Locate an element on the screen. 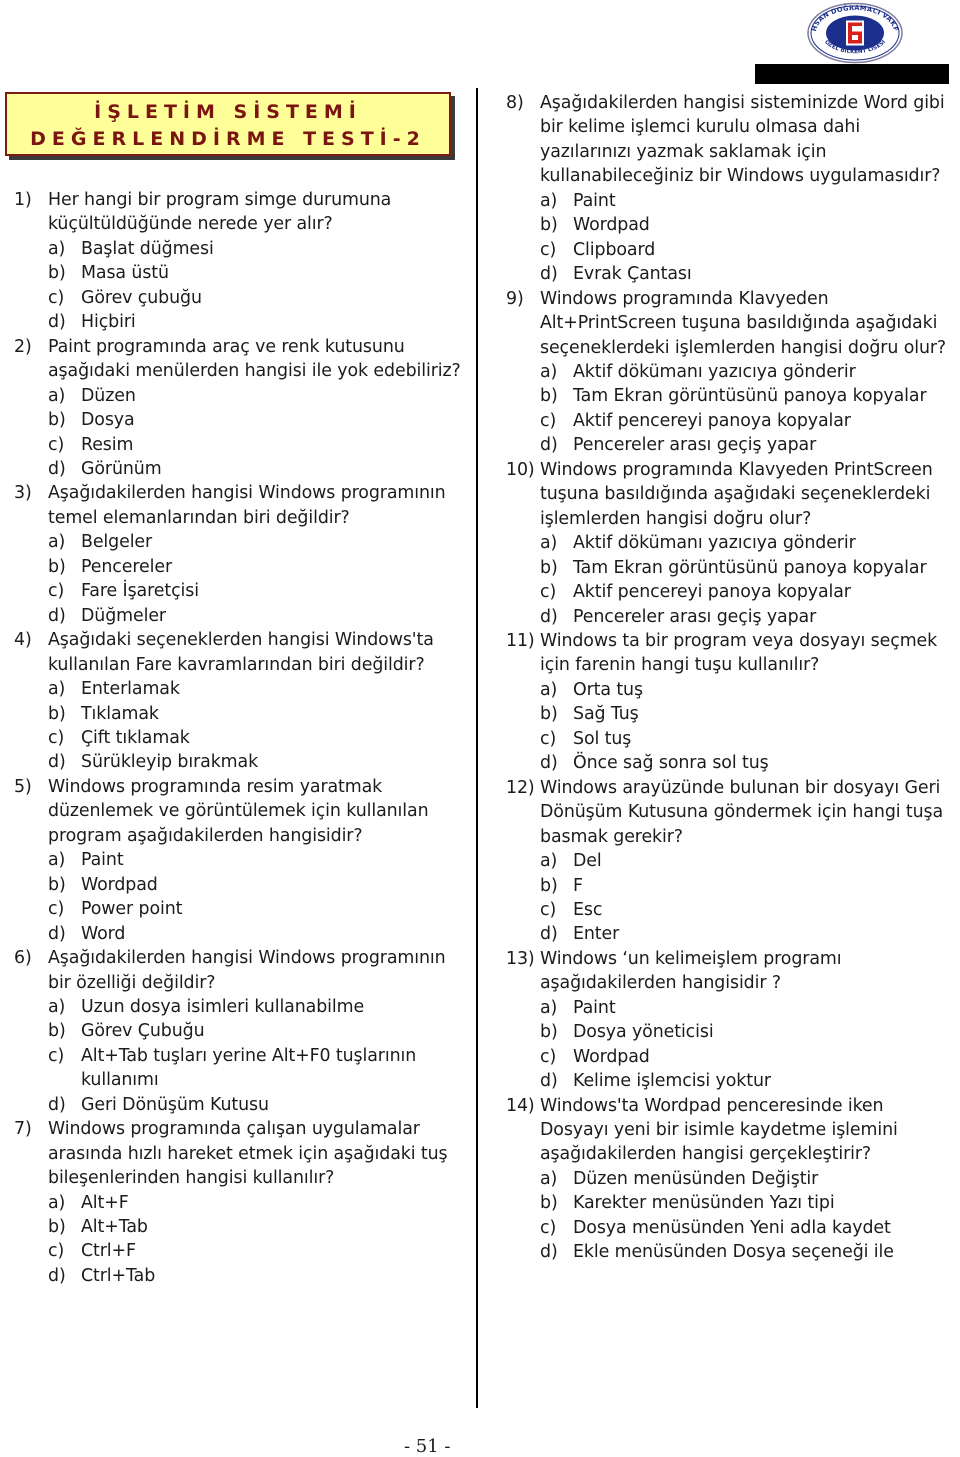 The image size is (960, 1457). answer-option-b: b) Masa üstü is located at coordinates (258, 273).